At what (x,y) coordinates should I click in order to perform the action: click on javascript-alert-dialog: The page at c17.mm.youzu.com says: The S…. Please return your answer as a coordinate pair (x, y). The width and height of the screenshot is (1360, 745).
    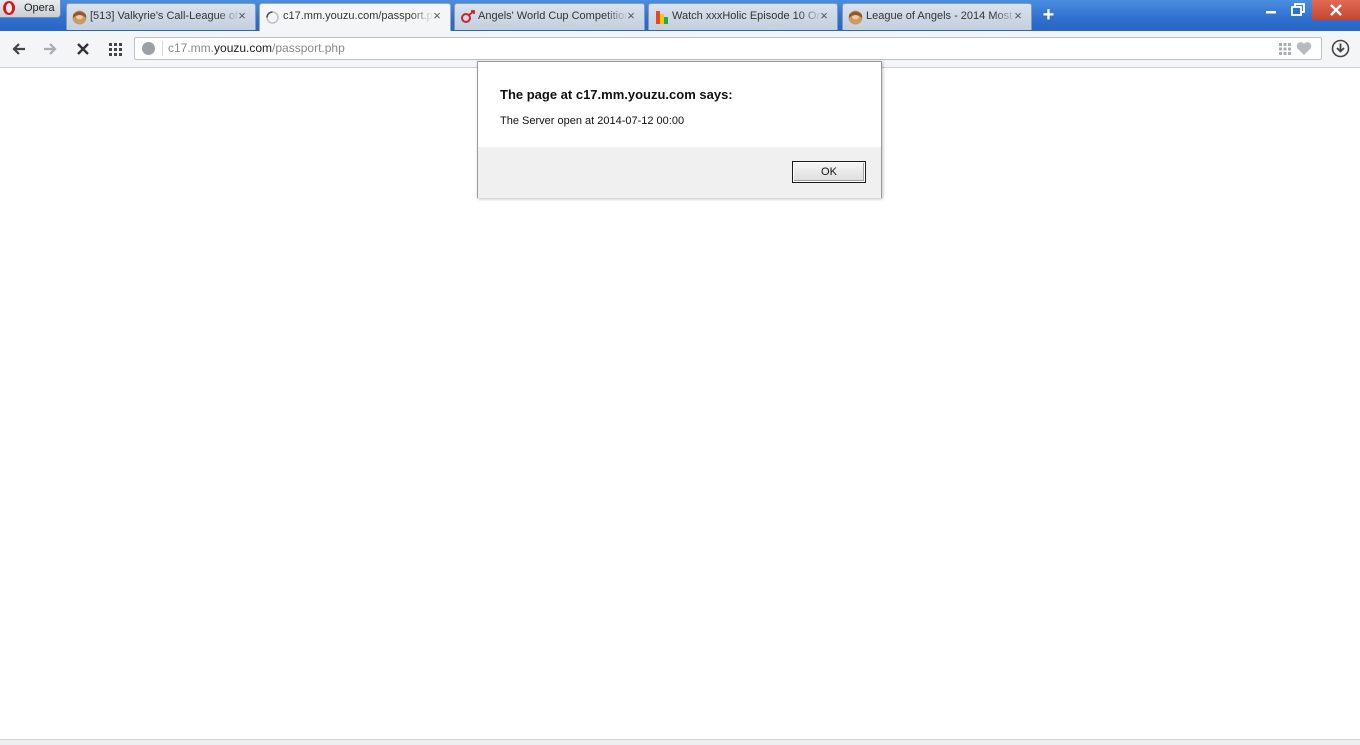
    Looking at the image, I should click on (679, 129).